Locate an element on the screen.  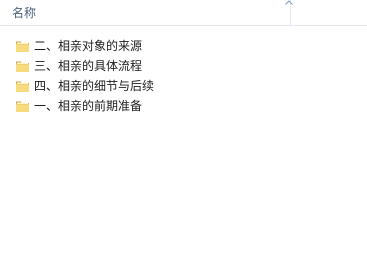
folder-name: 一、相亲的前期准备 is located at coordinates (88, 106).